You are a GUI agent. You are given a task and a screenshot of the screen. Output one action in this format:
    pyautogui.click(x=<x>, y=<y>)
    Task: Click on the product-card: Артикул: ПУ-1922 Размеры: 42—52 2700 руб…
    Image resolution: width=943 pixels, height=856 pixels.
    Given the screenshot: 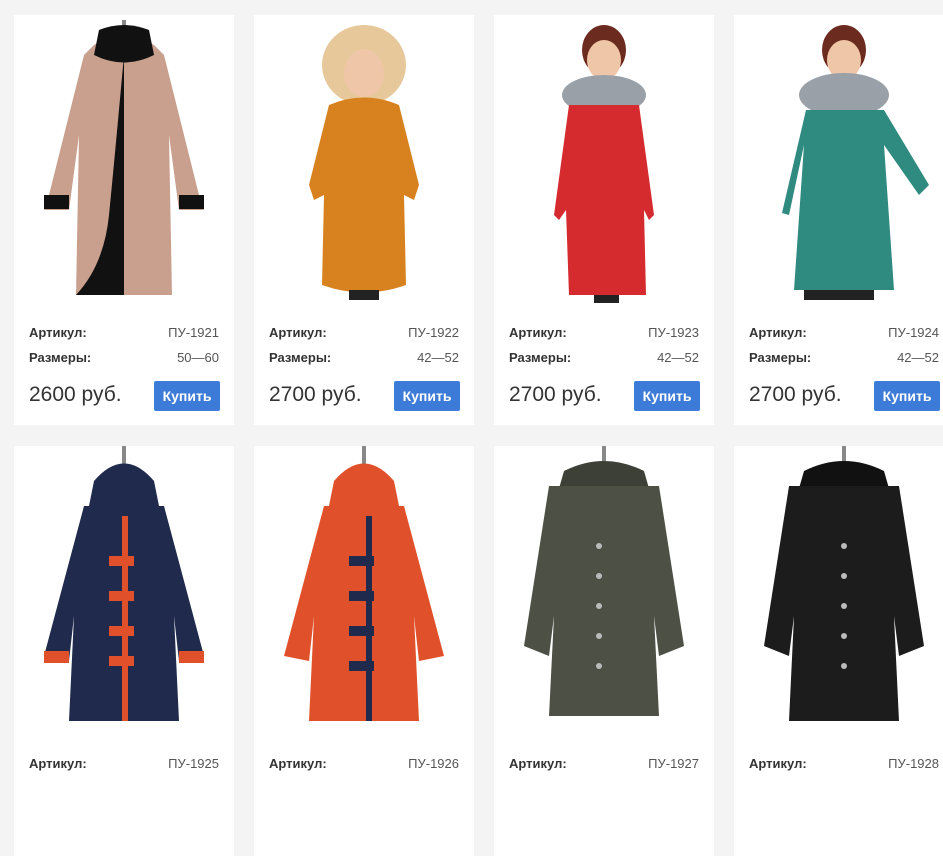 What is the action you would take?
    pyautogui.click(x=364, y=220)
    